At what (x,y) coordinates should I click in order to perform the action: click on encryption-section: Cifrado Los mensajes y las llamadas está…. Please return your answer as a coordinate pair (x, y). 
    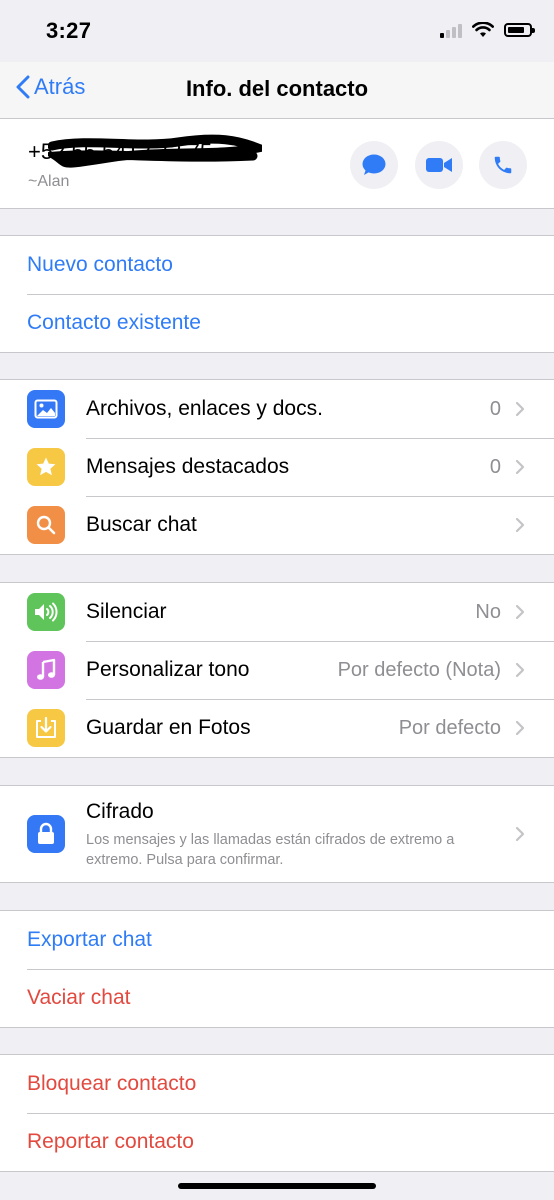
    Looking at the image, I should click on (277, 834).